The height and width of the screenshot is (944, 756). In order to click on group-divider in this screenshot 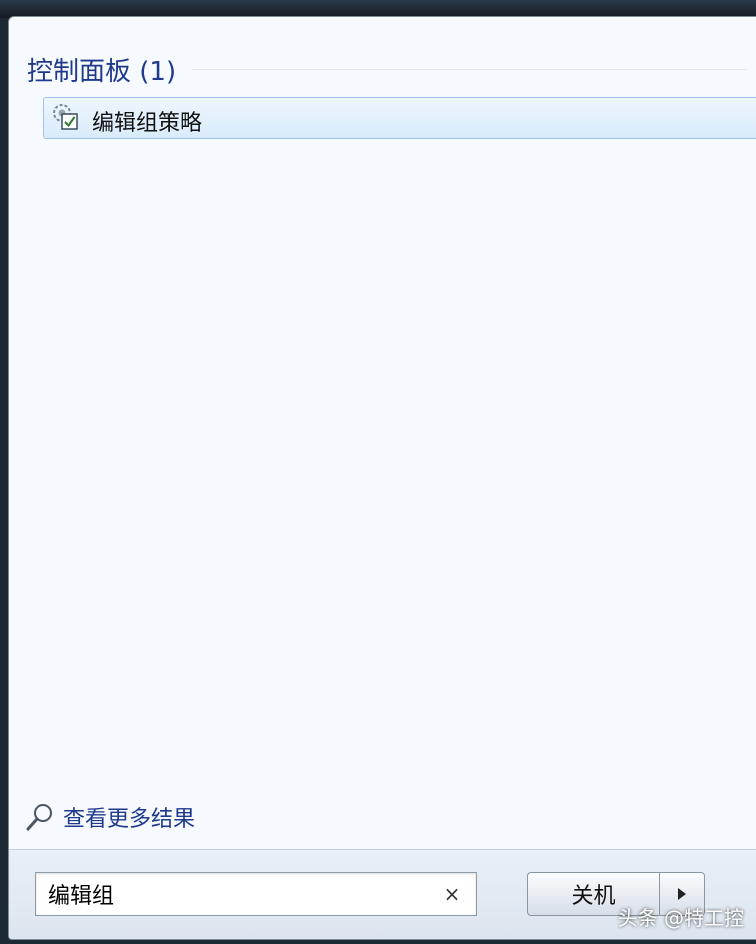, I will do `click(469, 69)`.